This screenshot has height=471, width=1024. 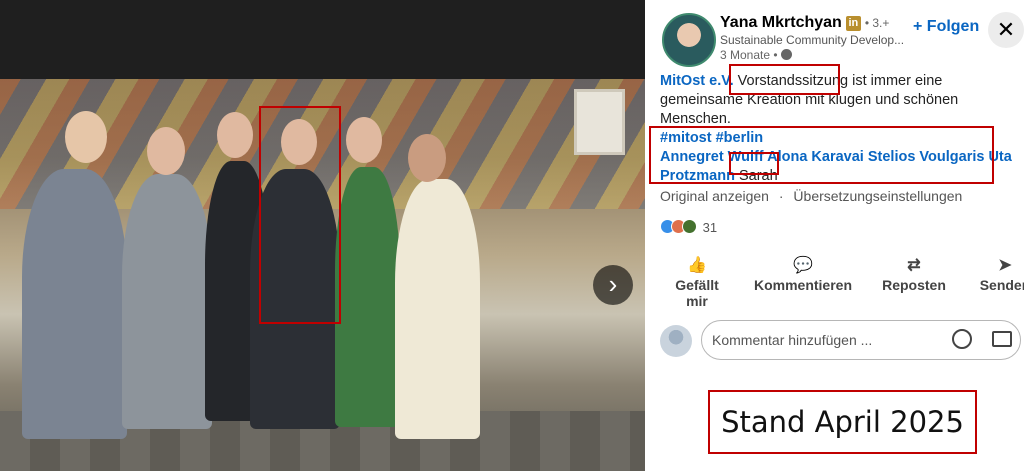 I want to click on highlight-box-sarah, so click(x=754, y=163).